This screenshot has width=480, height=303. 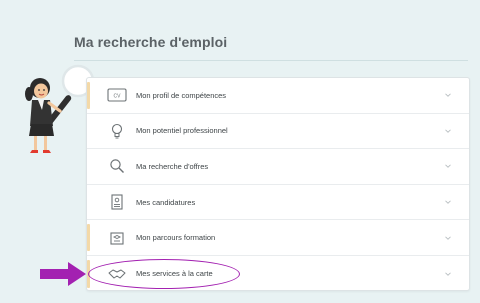 I want to click on menu-item-label: Mes services à la carte, so click(x=174, y=274).